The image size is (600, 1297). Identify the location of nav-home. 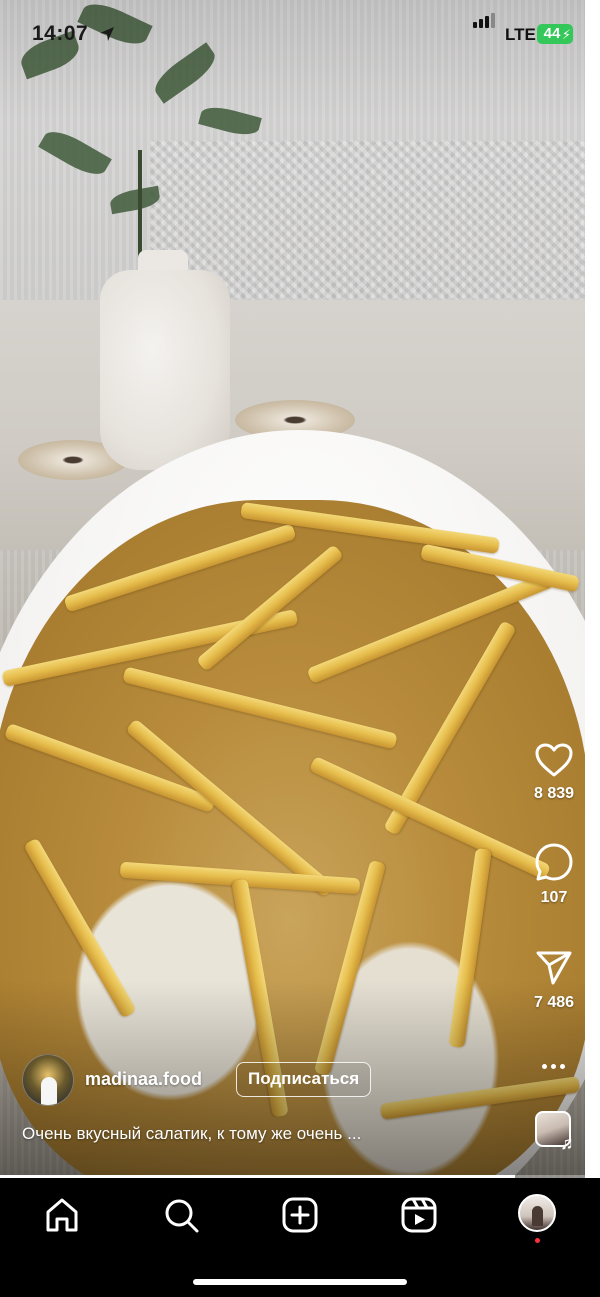
(62, 1215).